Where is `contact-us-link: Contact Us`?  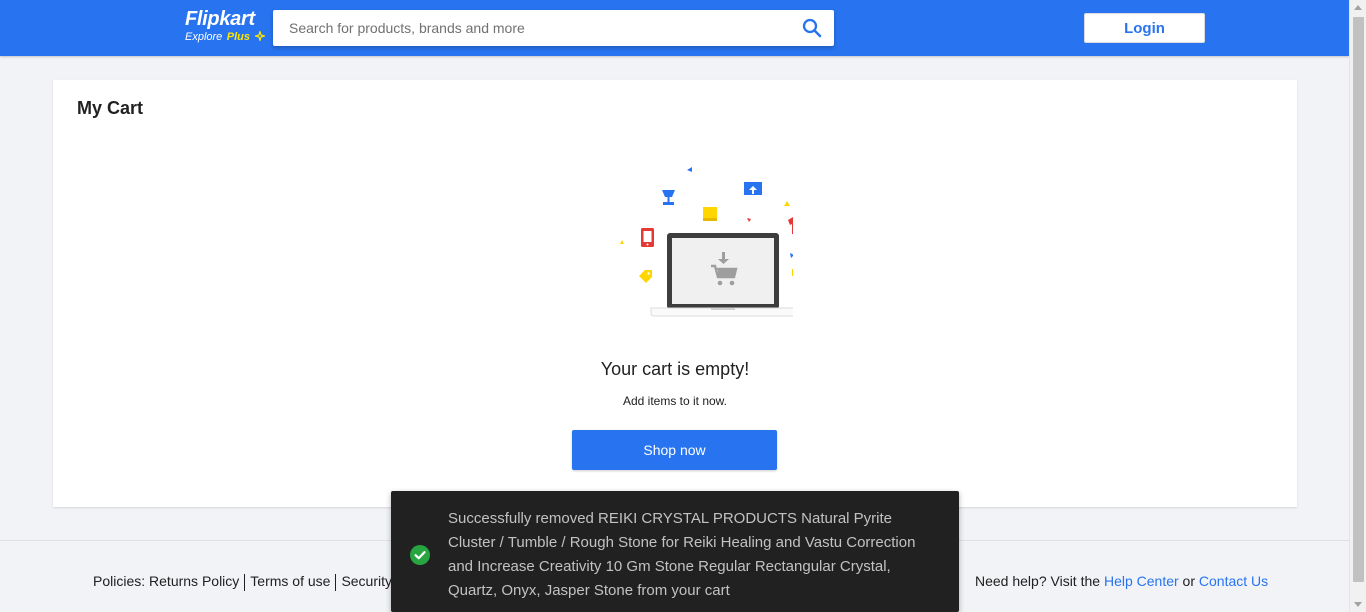 contact-us-link: Contact Us is located at coordinates (1233, 581).